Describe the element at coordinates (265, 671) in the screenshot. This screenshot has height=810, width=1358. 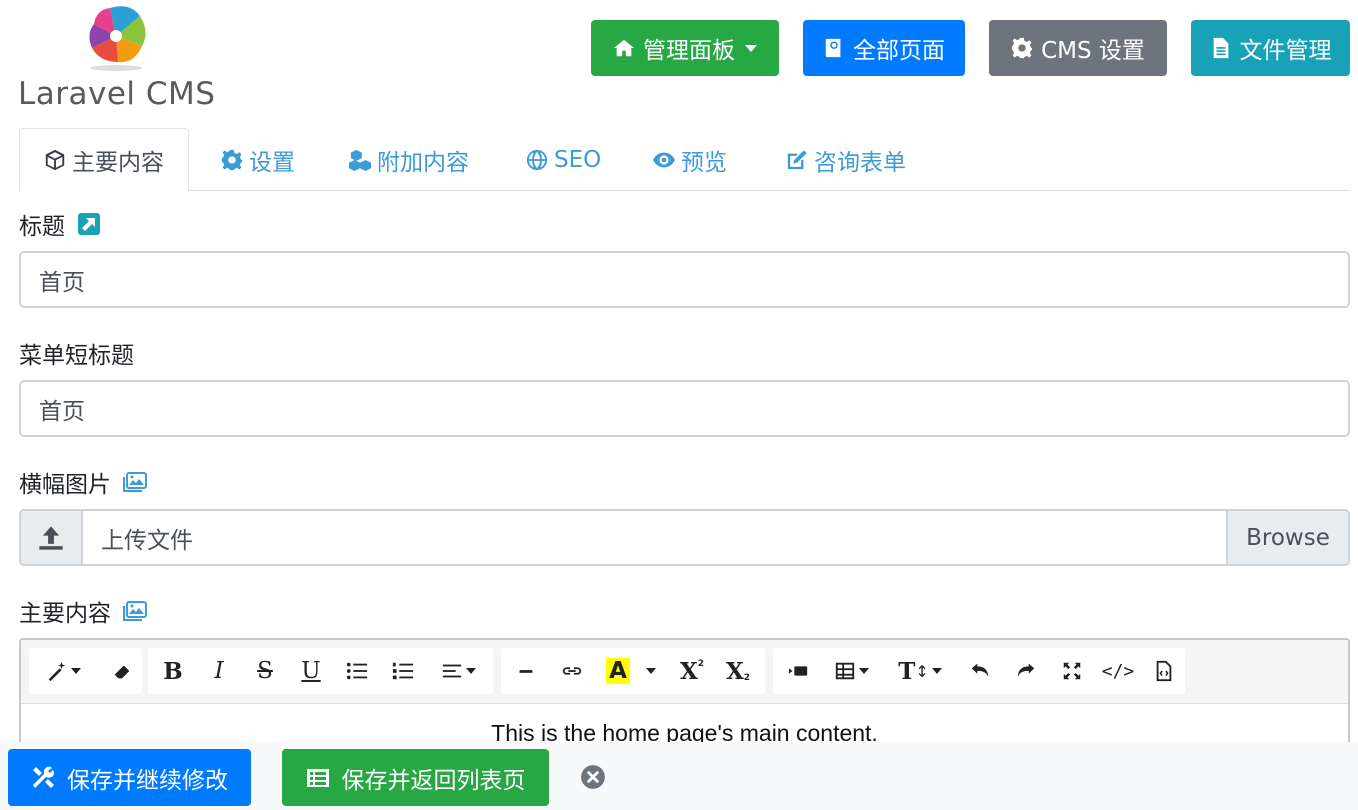
I see `strikethrough-button: S` at that location.